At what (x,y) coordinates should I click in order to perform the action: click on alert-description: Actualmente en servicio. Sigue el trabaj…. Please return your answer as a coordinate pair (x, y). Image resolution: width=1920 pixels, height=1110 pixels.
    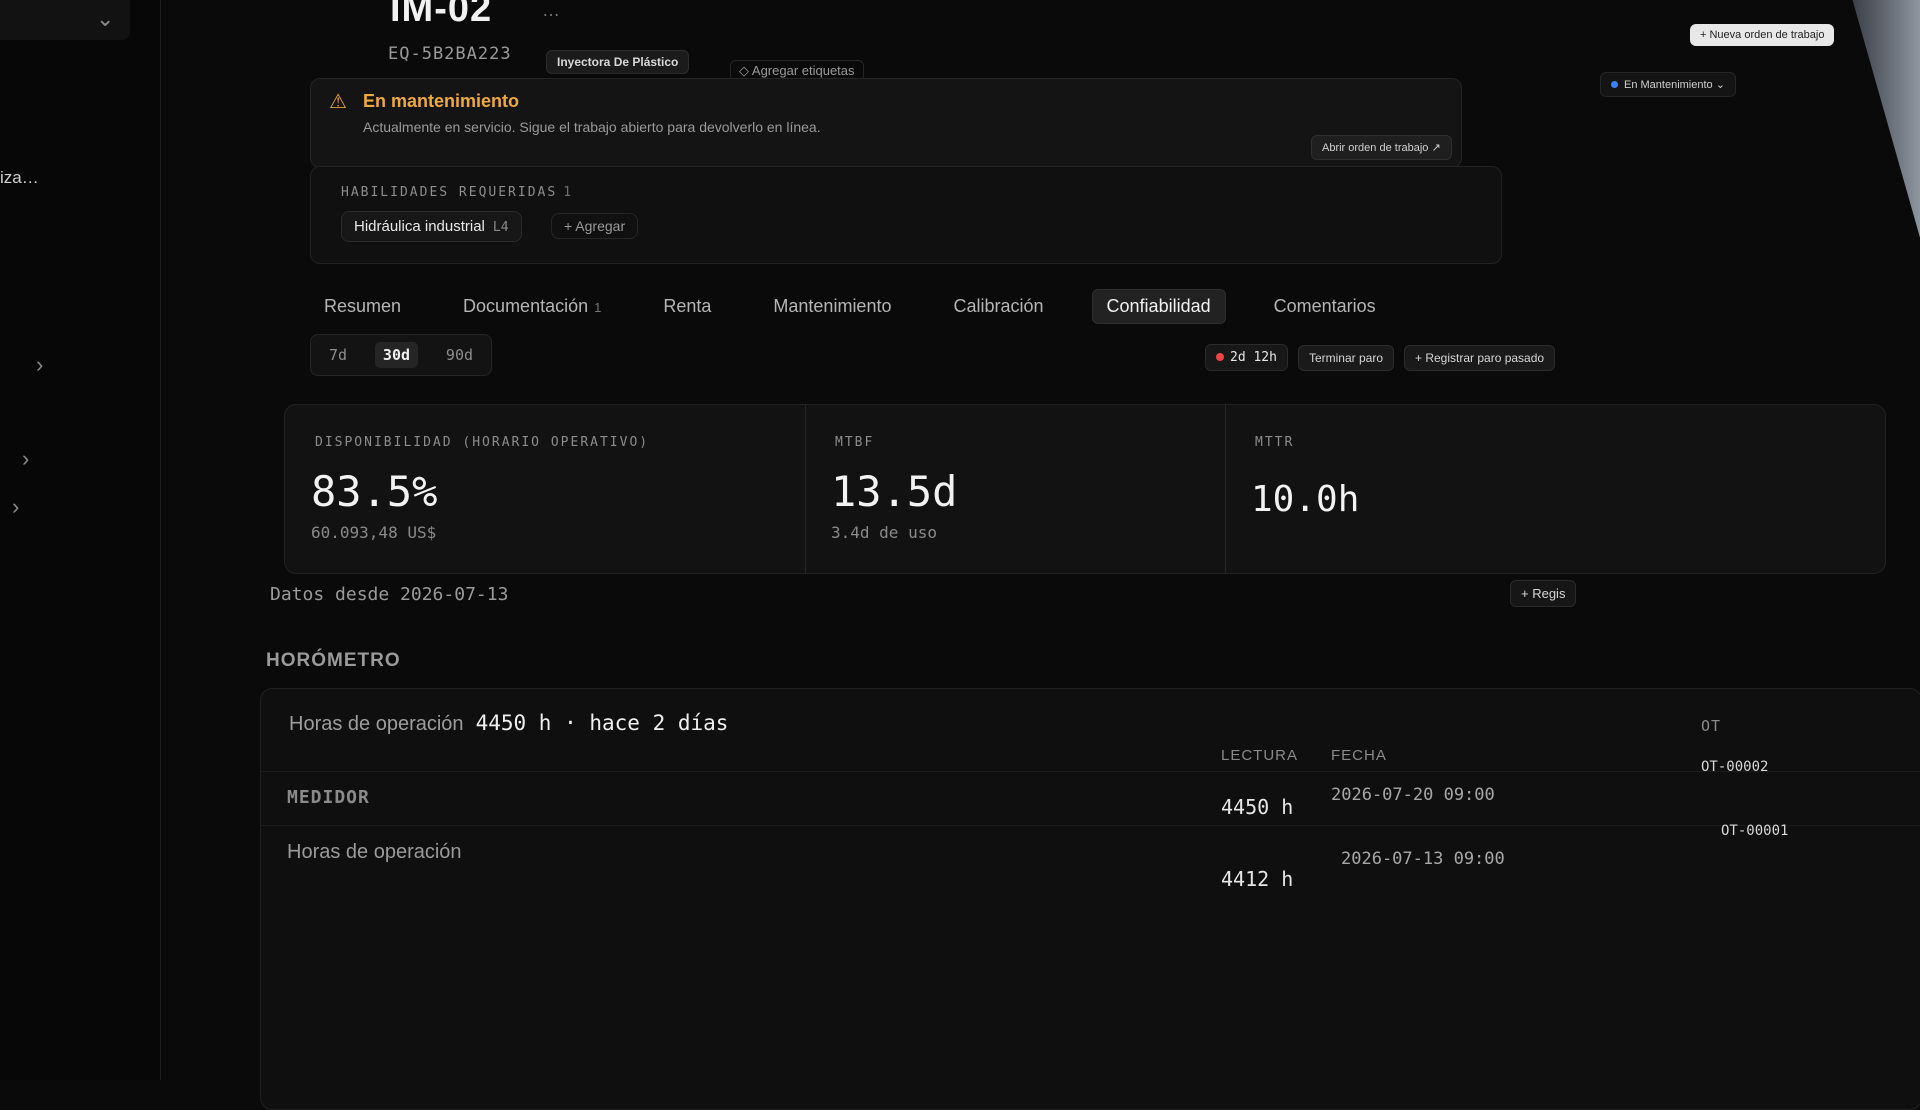
    Looking at the image, I should click on (592, 127).